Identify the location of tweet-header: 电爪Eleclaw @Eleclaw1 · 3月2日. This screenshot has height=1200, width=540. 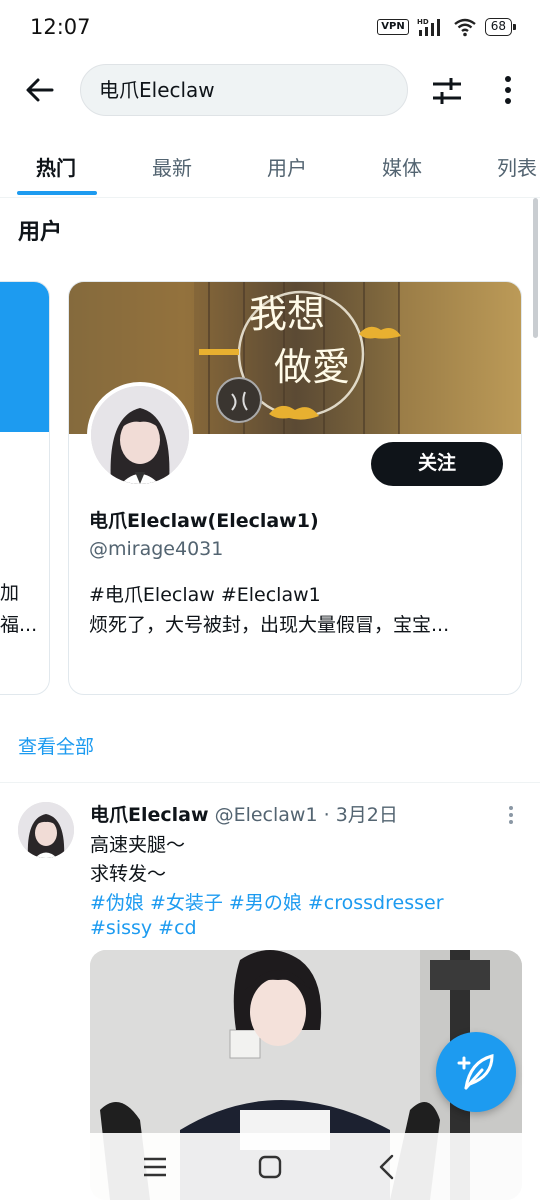
(244, 813).